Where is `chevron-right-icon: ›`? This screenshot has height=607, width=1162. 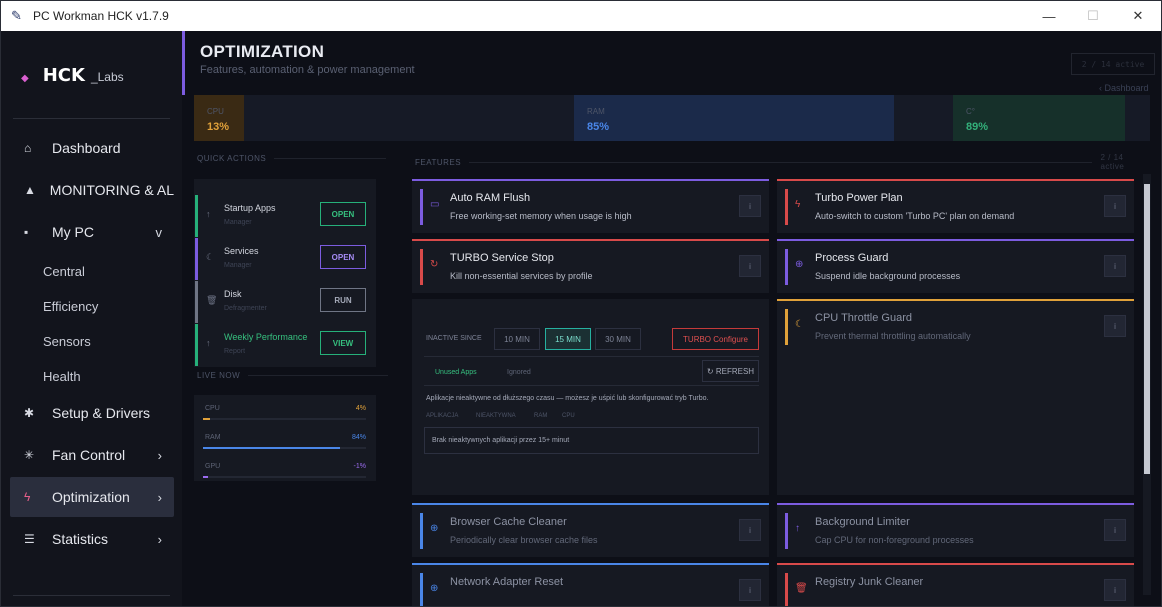 chevron-right-icon: › is located at coordinates (159, 455).